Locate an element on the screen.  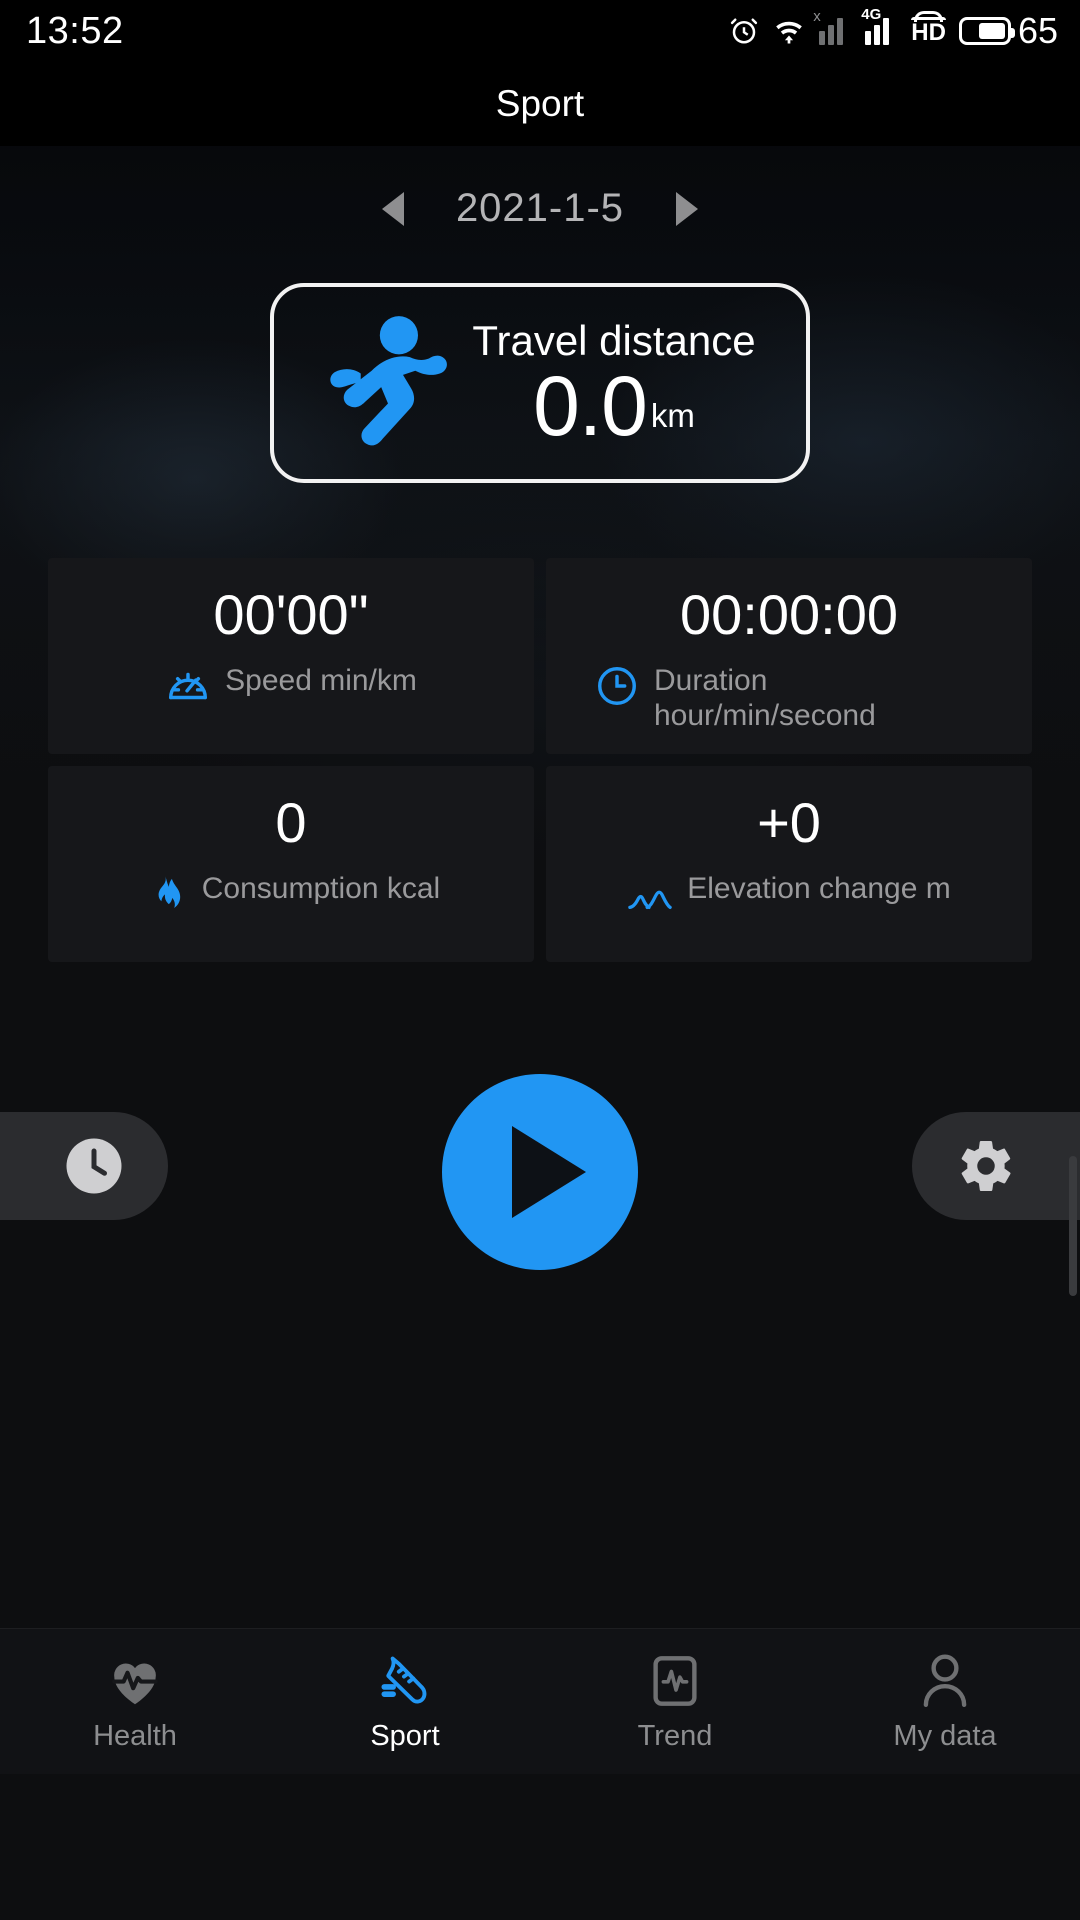
app-bar: Sport is located at coordinates (540, 104).